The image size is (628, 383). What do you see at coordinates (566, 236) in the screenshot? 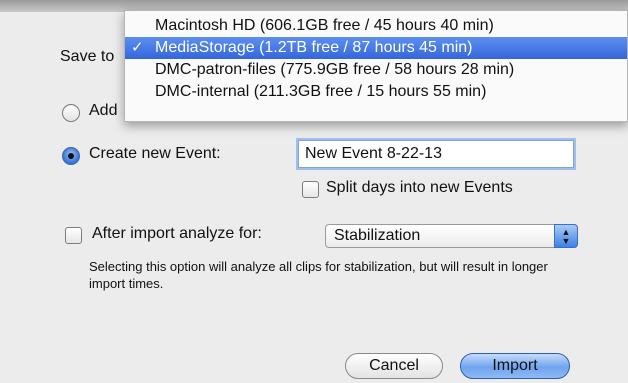
I see `up-down-arrows-icon: ▲ ▼` at bounding box center [566, 236].